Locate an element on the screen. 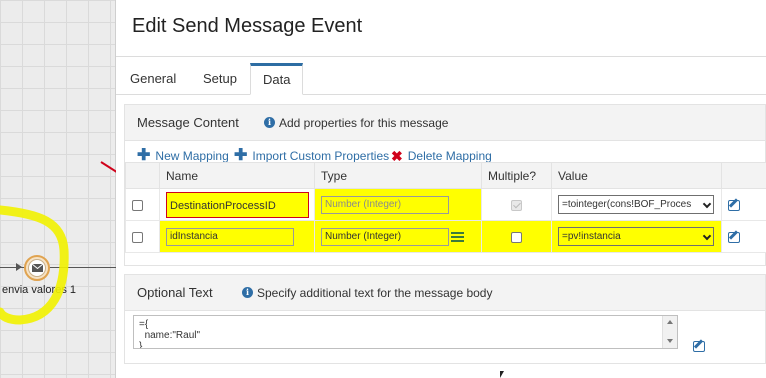  flow-arrowhead is located at coordinates (19, 267).